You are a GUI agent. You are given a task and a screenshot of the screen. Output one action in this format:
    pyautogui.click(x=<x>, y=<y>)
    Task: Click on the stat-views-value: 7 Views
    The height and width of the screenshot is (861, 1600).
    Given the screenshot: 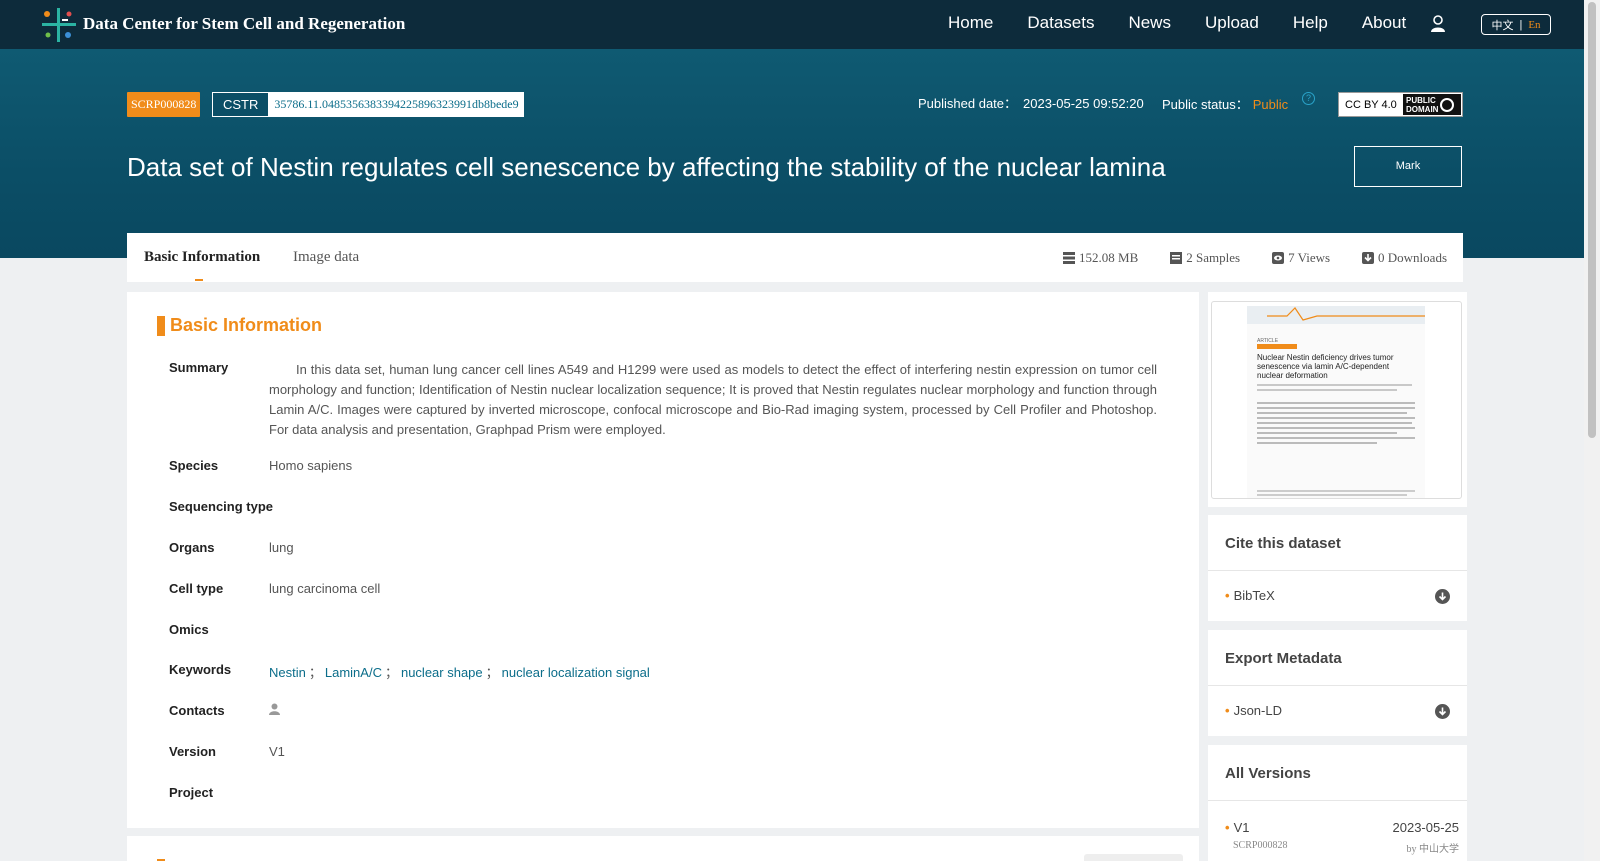 What is the action you would take?
    pyautogui.click(x=1309, y=257)
    